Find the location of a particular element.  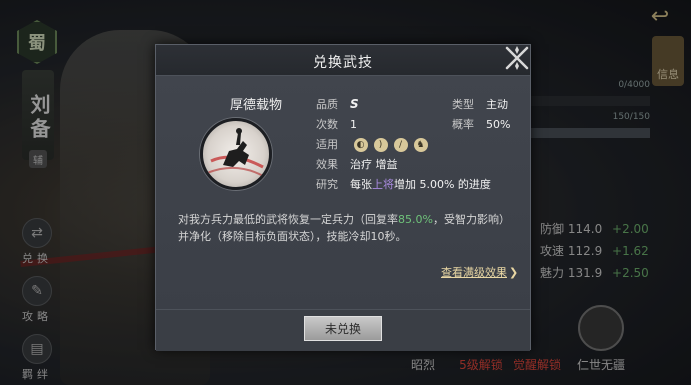

quality-label: 品质 is located at coordinates (327, 104).